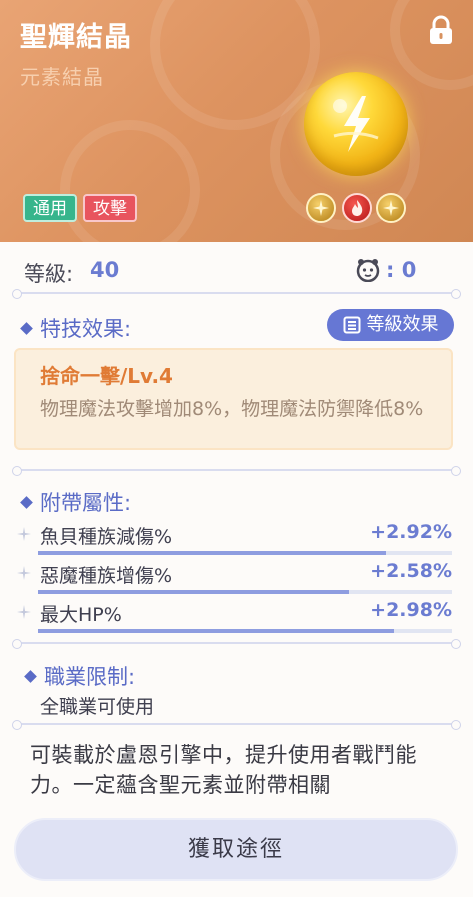 The image size is (473, 897). I want to click on attribute-value: +2.92%, so click(411, 532).